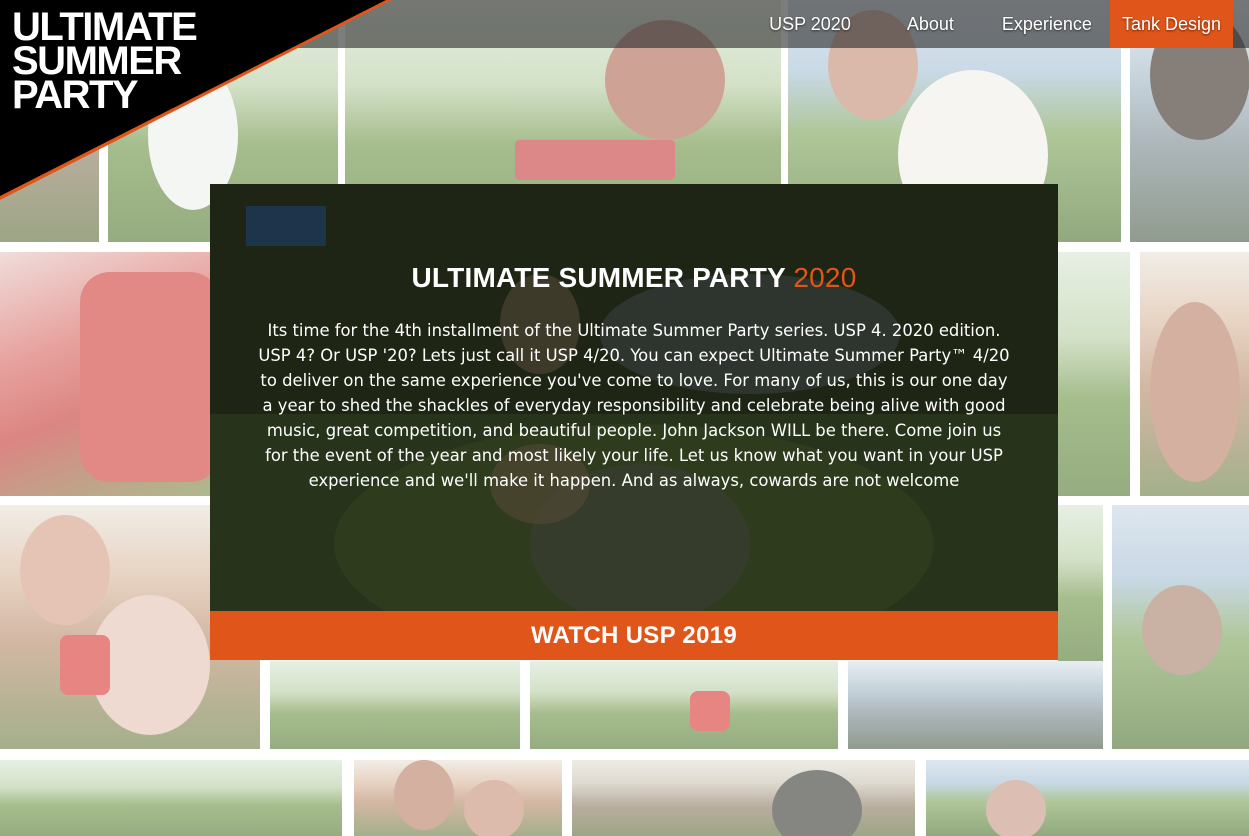  I want to click on watch-usp-2019-button: WATCH USP 2019, so click(634, 635).